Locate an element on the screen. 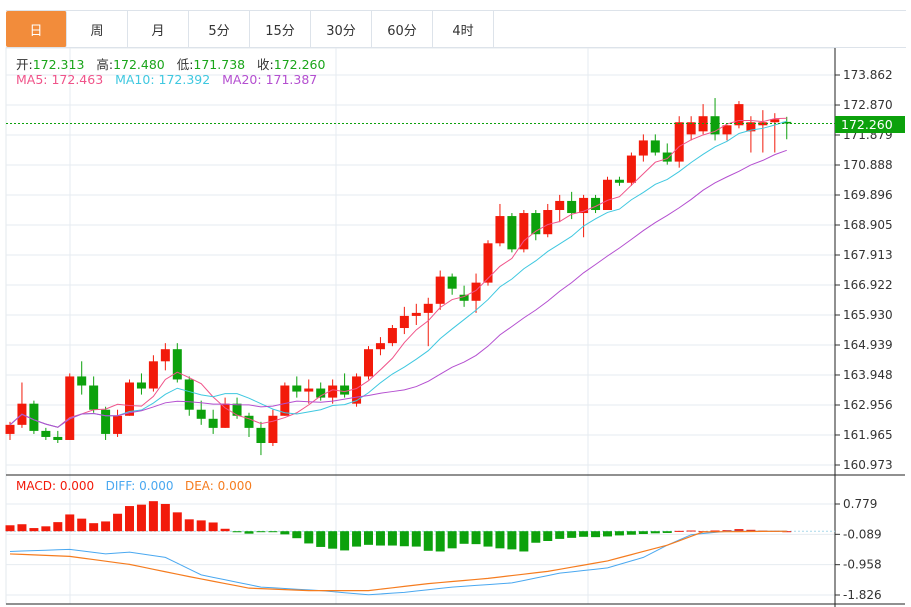 Image resolution: width=911 pixels, height=607 pixels. price-tick-label: 170.888 is located at coordinates (868, 165).